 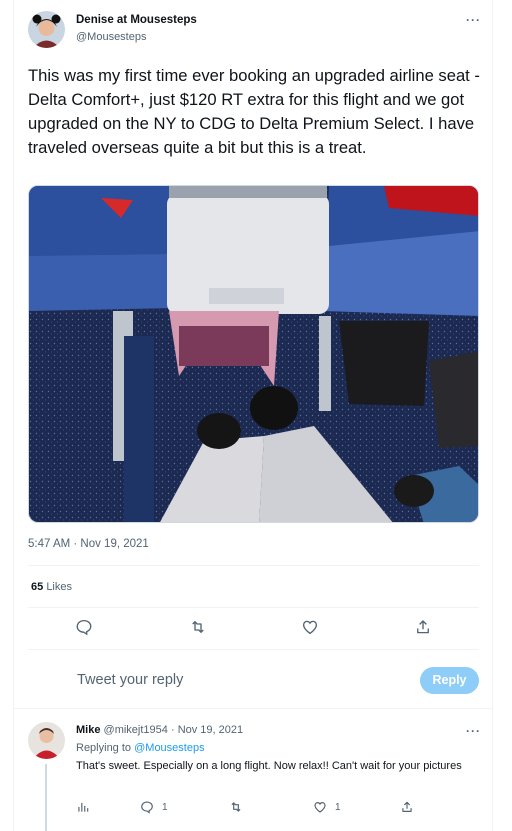 What do you see at coordinates (46, 29) in the screenshot?
I see `author-avatar` at bounding box center [46, 29].